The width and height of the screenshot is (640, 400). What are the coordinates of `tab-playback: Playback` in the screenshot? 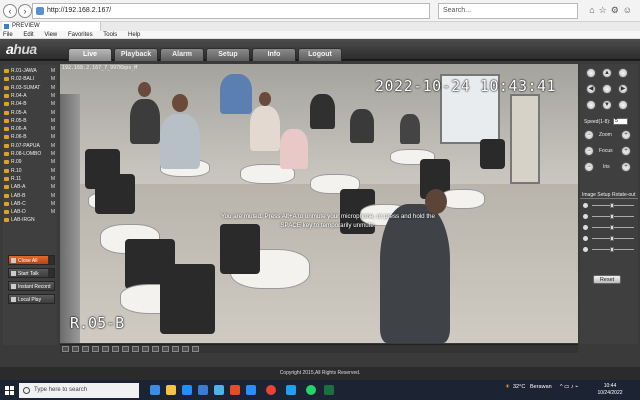 It's located at (136, 54).